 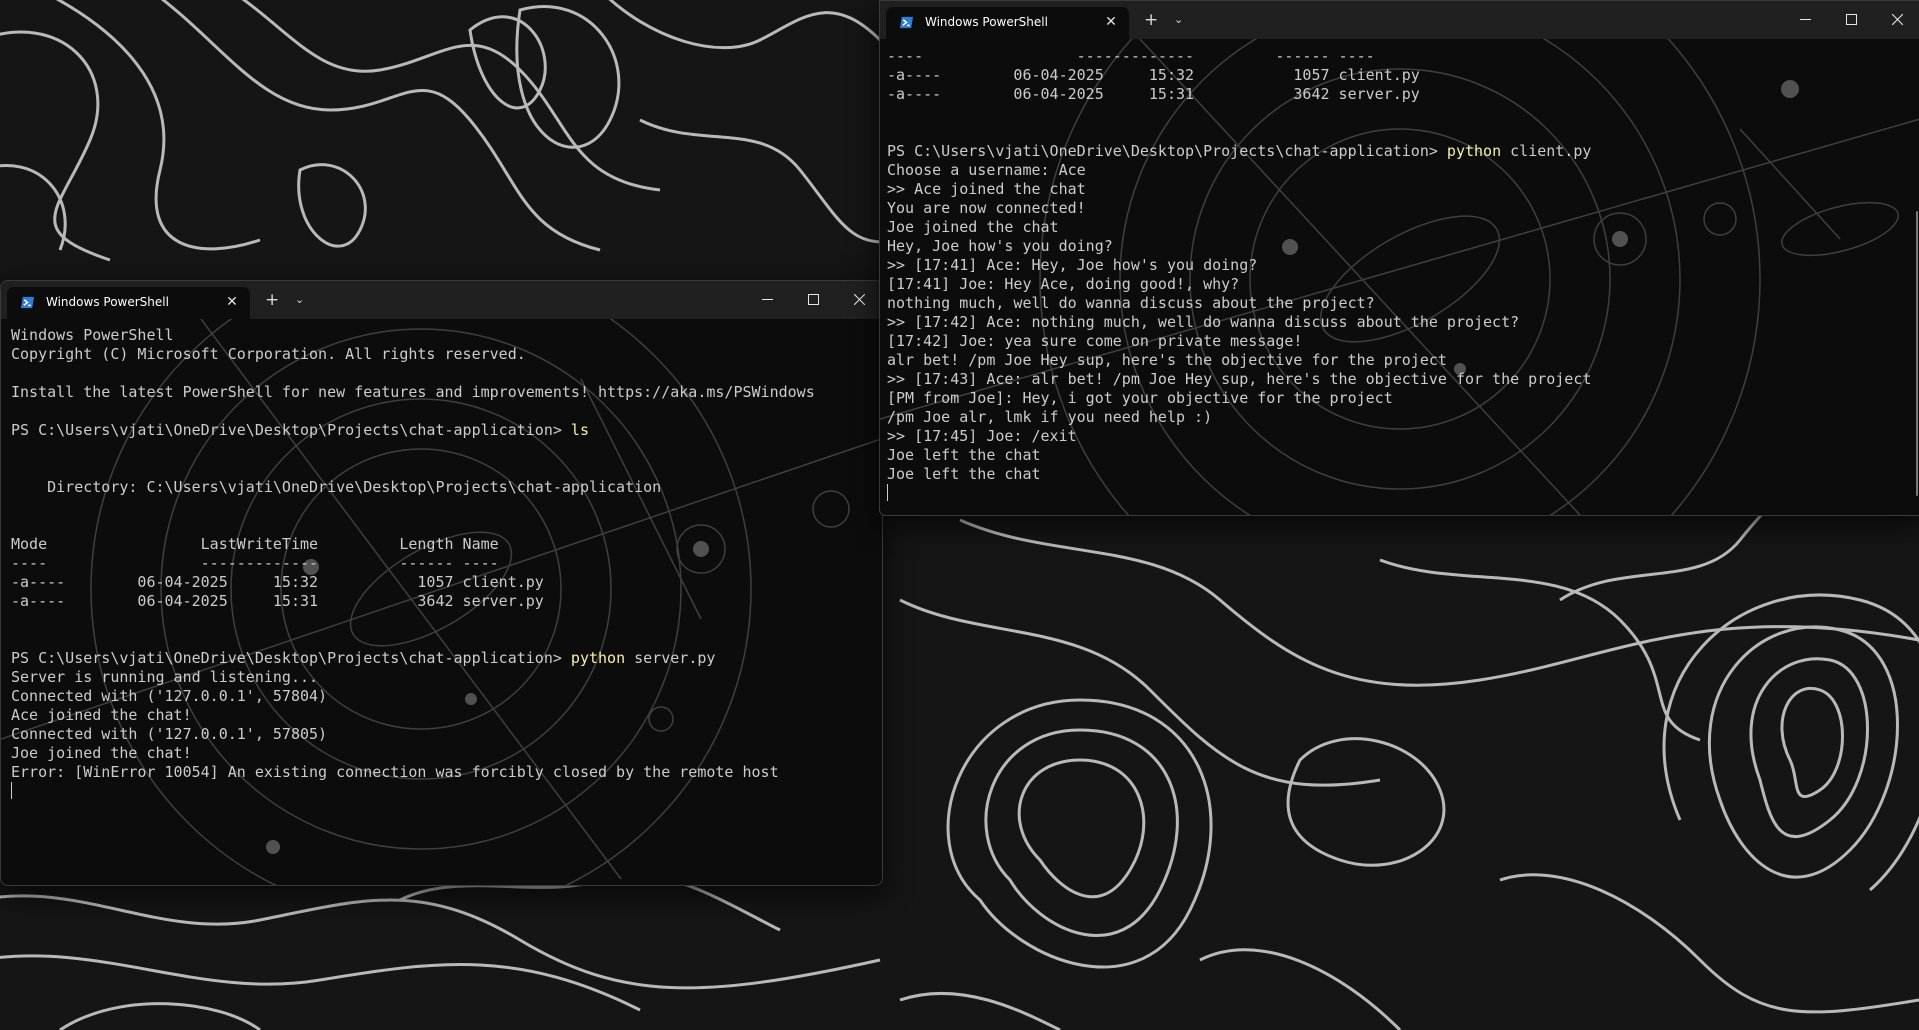 What do you see at coordinates (444, 734) in the screenshot?
I see `terminal-line: Connected with ('127.0.0.1', 57805)` at bounding box center [444, 734].